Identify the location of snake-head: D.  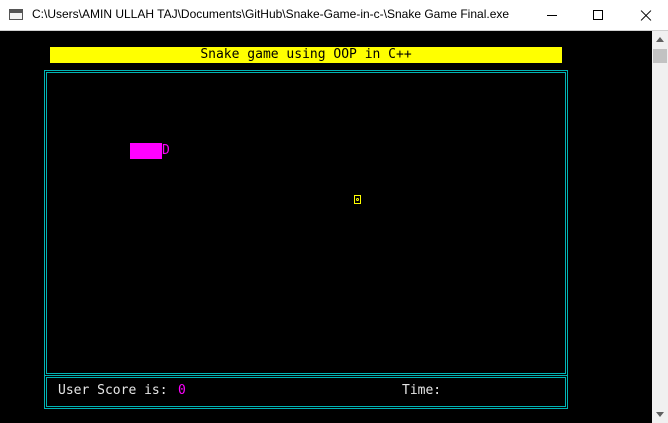
(166, 150).